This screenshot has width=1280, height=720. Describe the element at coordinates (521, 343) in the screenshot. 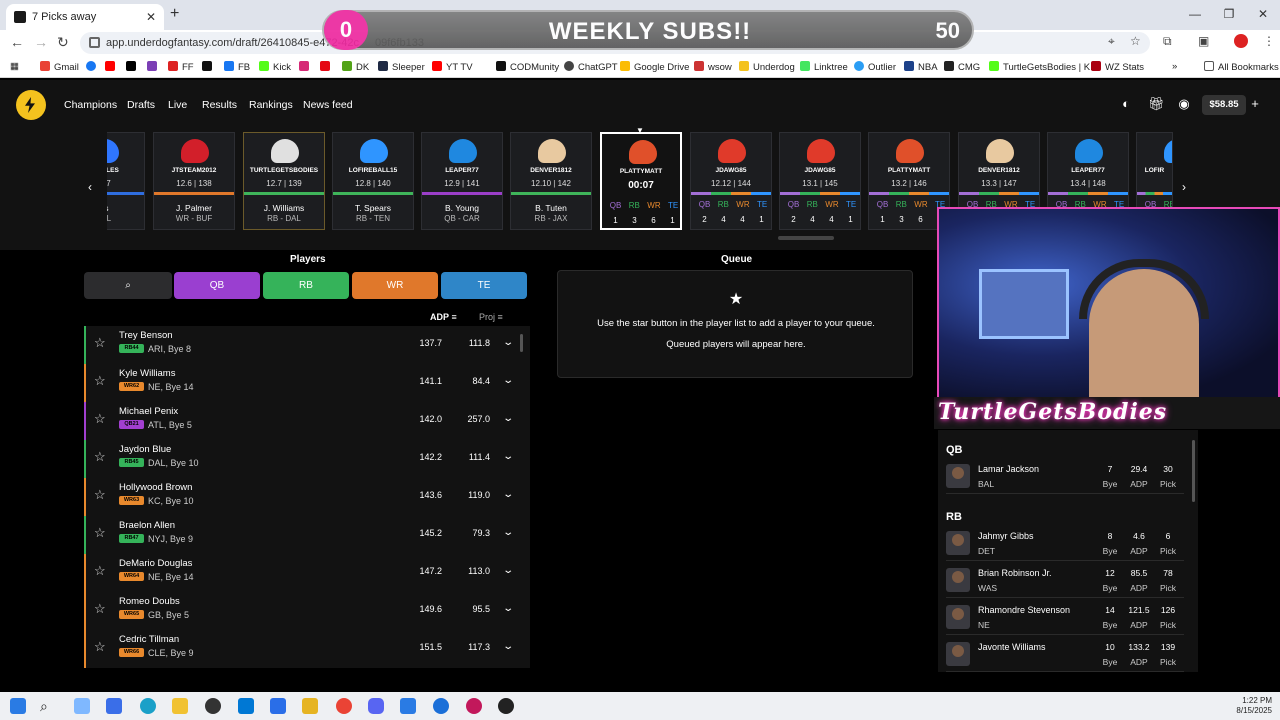

I see `player-list-scrollbar` at that location.